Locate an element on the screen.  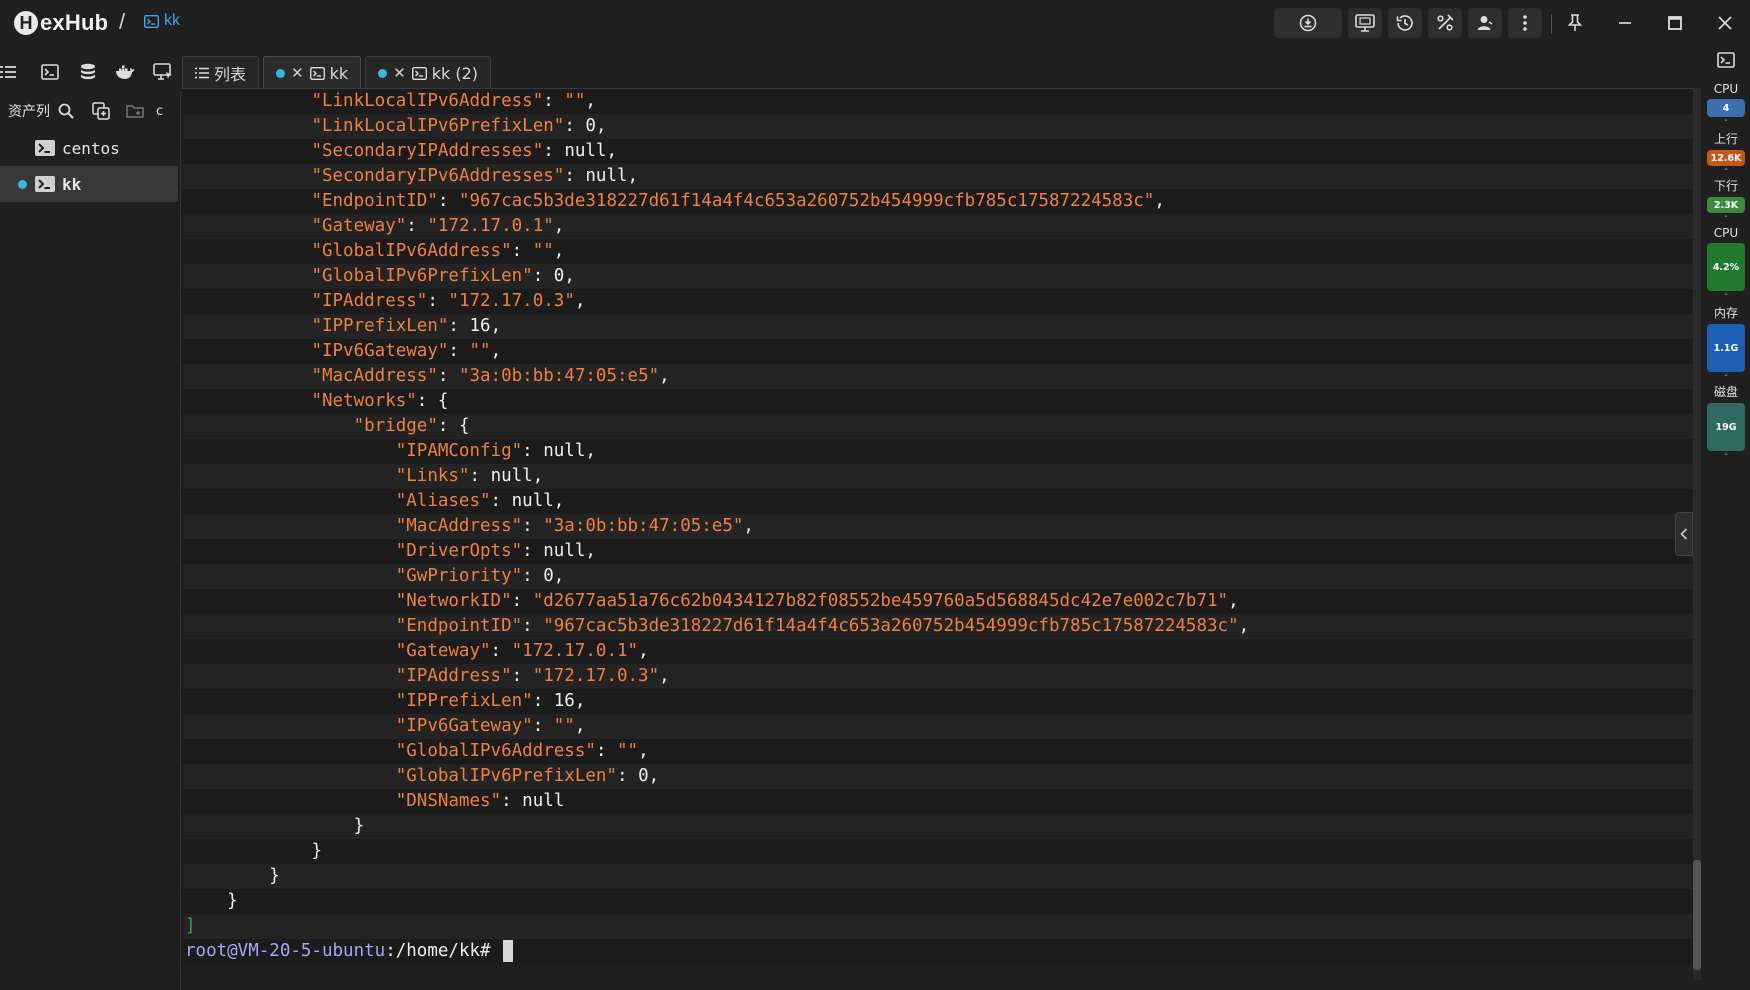
terminal-line: ] is located at coordinates (939, 926).